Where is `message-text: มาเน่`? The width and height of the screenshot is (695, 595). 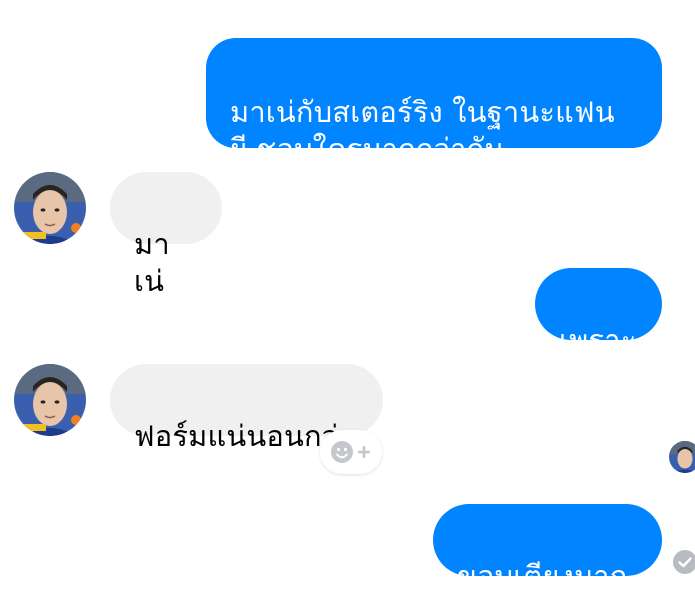 message-text: มาเน่ is located at coordinates (152, 262).